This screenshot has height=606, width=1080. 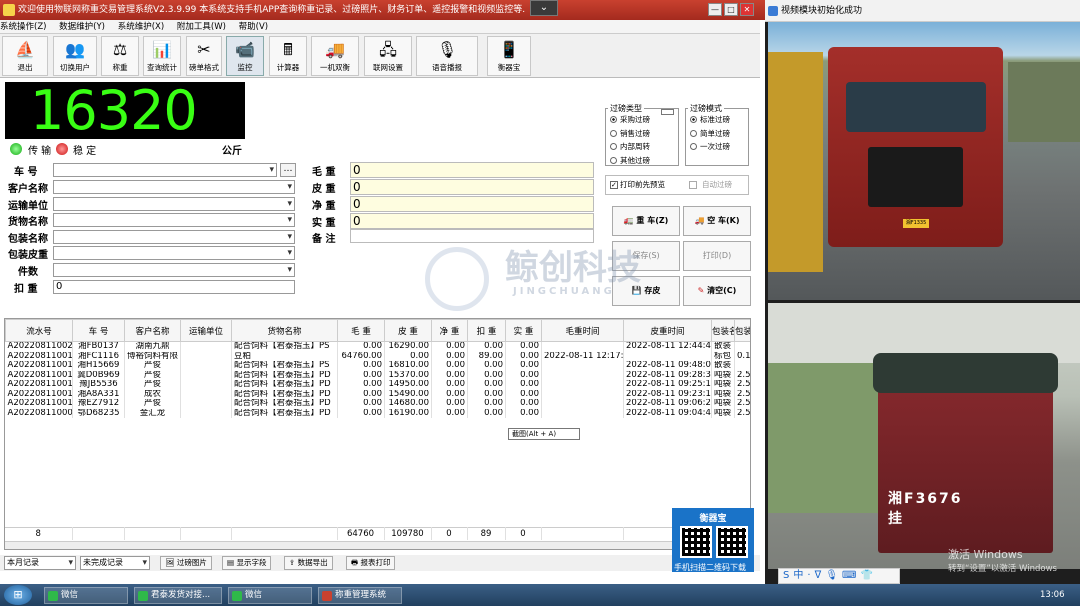 What do you see at coordinates (377, 545) in the screenshot?
I see `horizontal-scrollbar` at bounding box center [377, 545].